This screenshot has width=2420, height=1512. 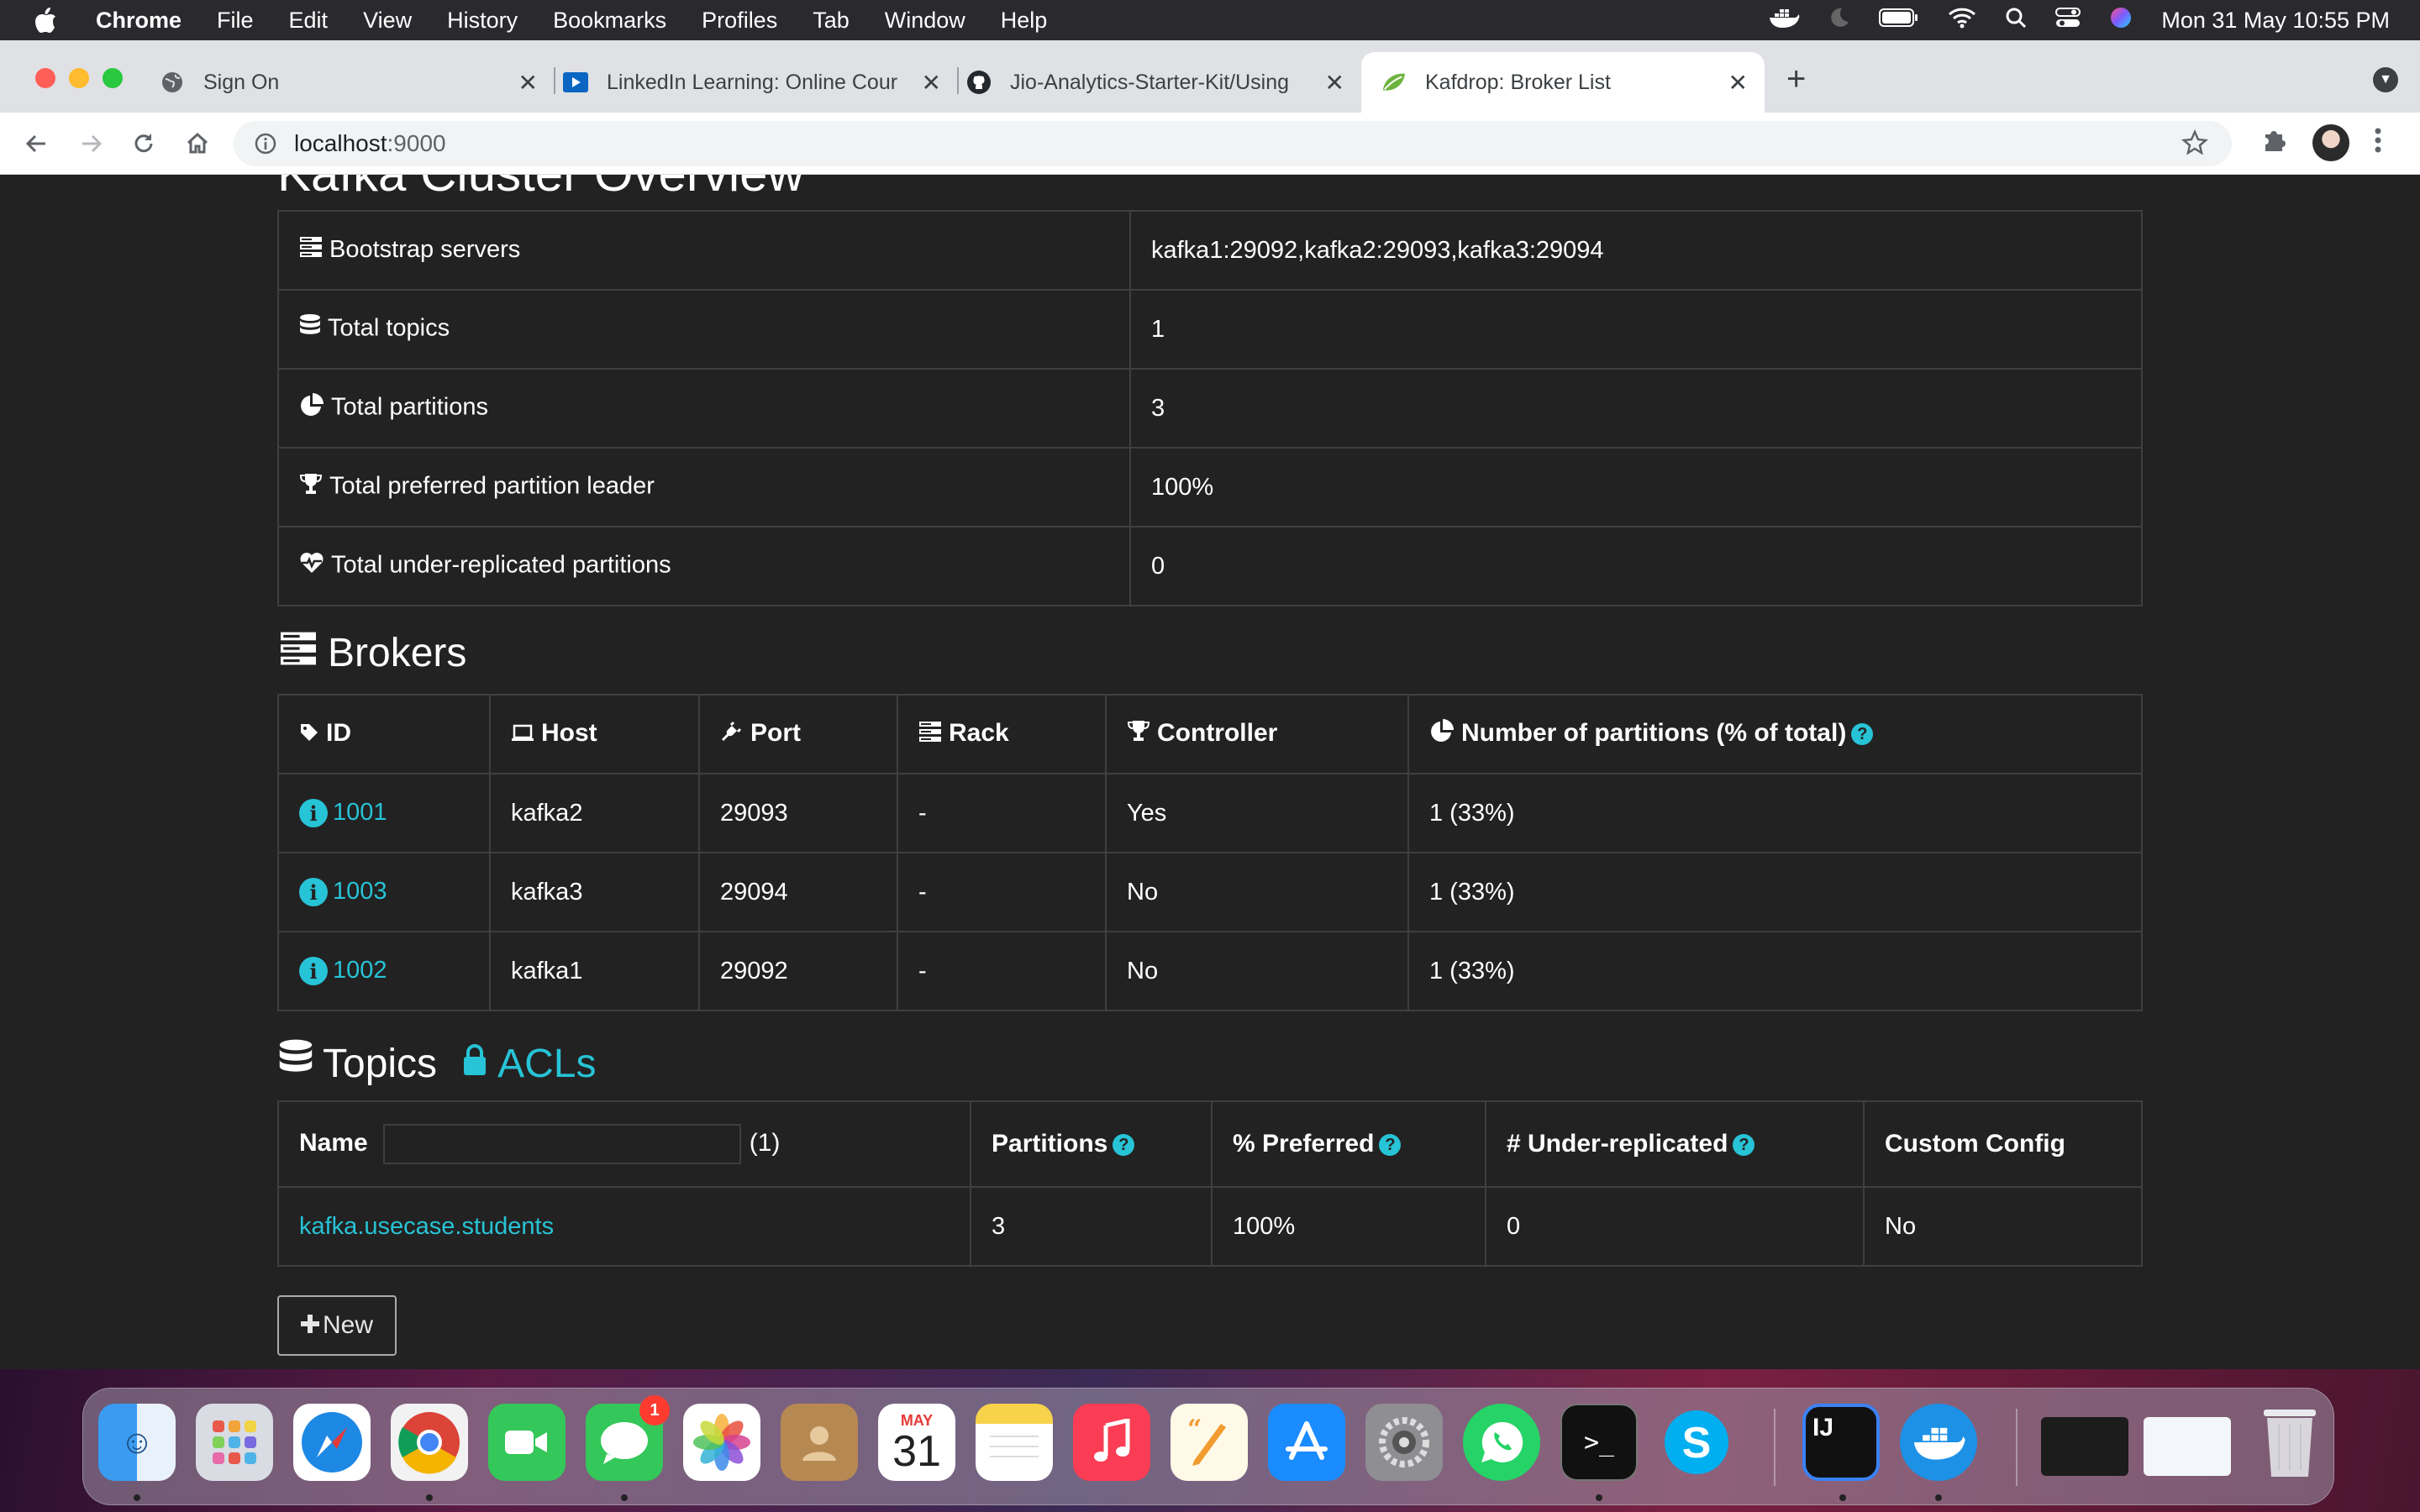 What do you see at coordinates (1164, 82) in the screenshot?
I see `tab-github: Jio-Analytics-Starter-Kit/Using ✕` at bounding box center [1164, 82].